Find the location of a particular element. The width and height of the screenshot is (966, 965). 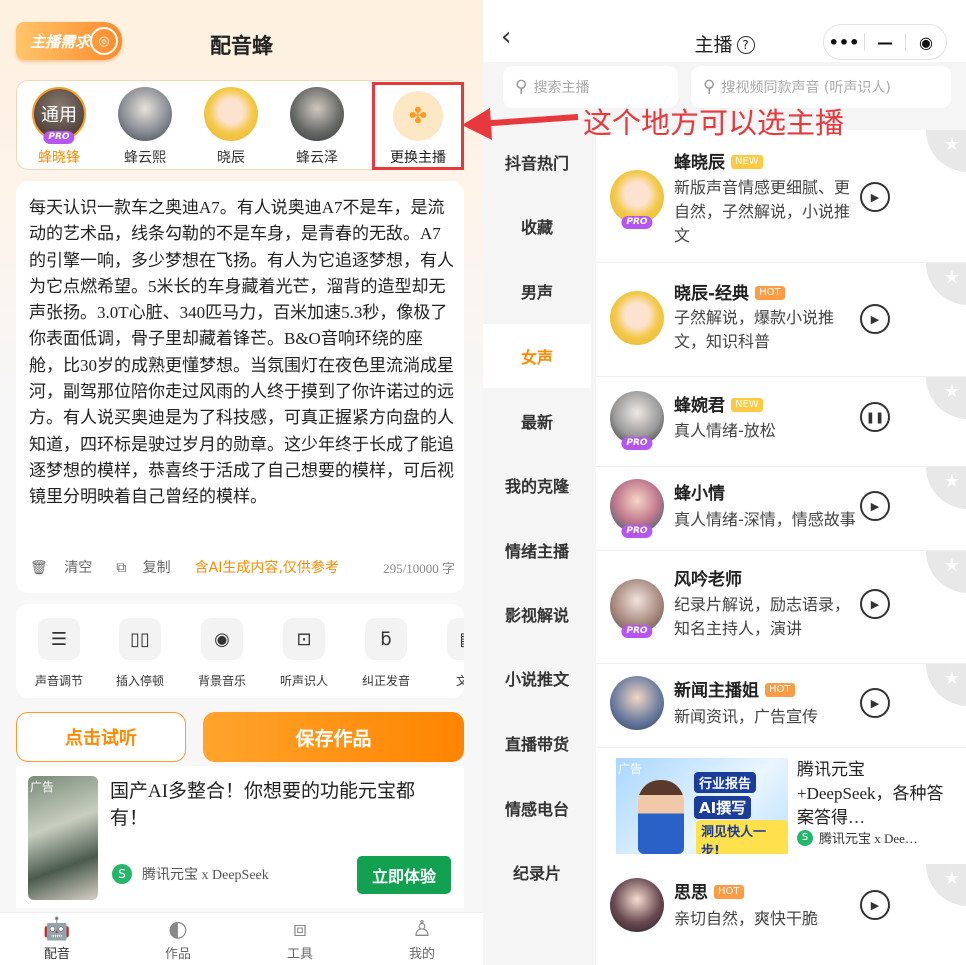

callout-arrow is located at coordinates (520, 124).